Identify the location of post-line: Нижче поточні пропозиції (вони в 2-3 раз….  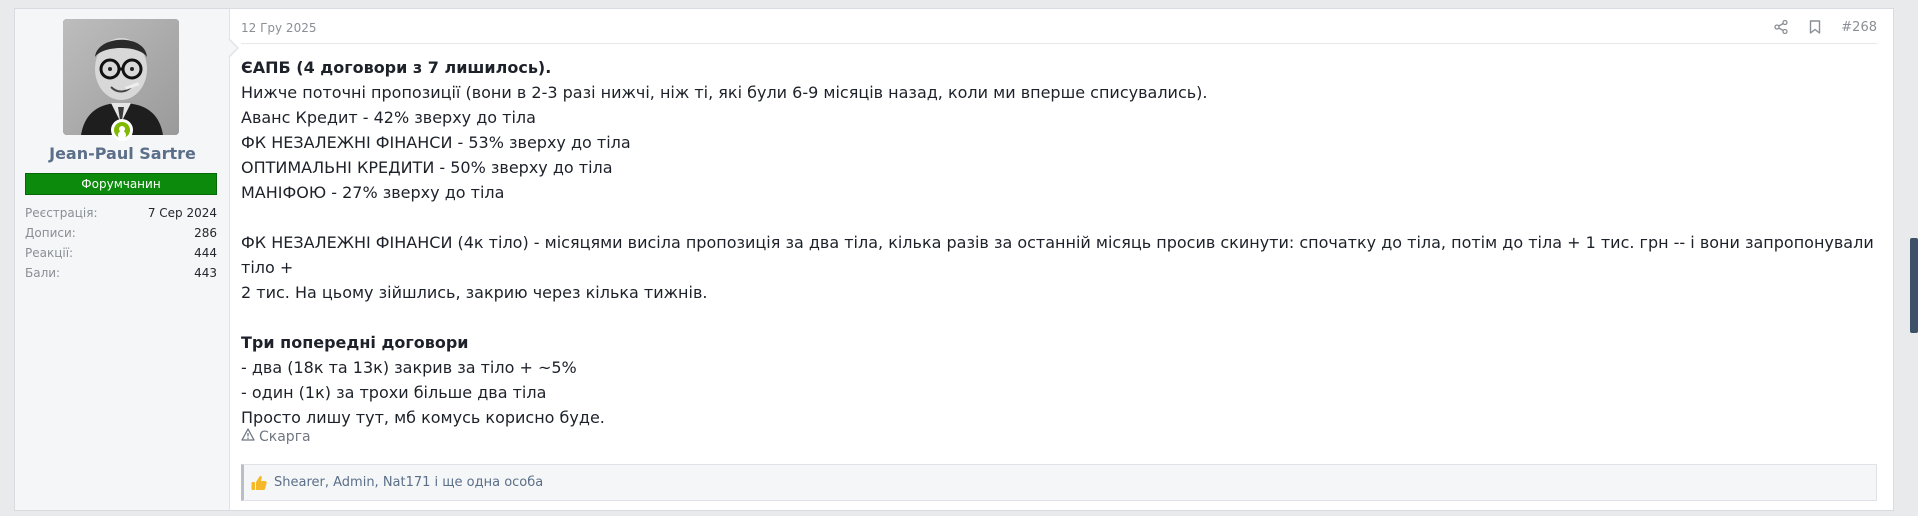
(724, 92).